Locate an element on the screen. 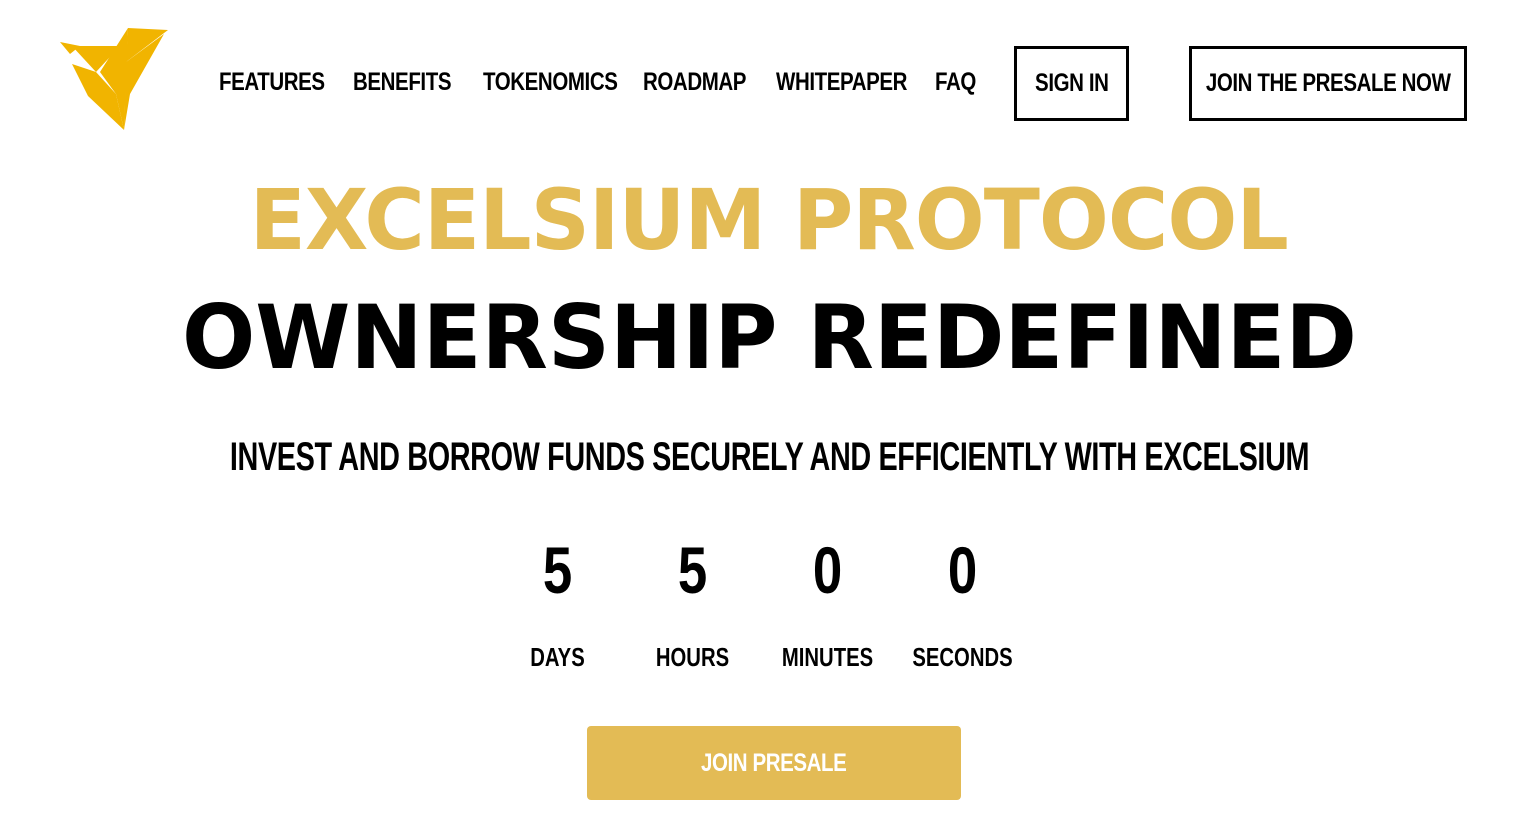 This screenshot has height=823, width=1538. countdown-seconds-label: SECONDS is located at coordinates (962, 657).